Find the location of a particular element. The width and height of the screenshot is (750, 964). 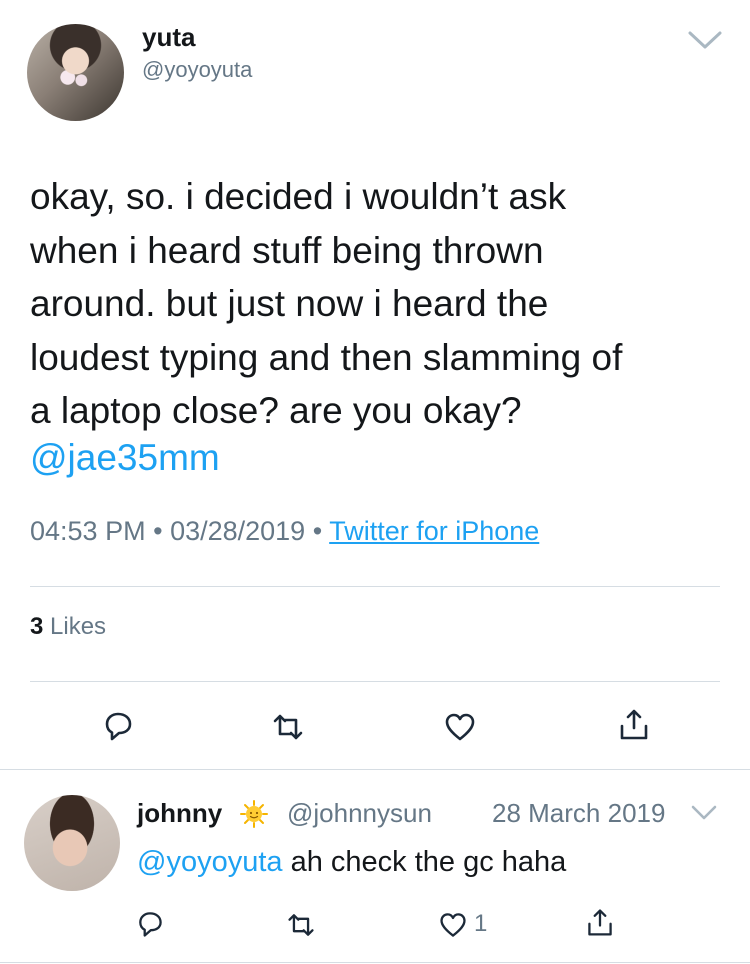

author-name: yuta is located at coordinates (168, 37).